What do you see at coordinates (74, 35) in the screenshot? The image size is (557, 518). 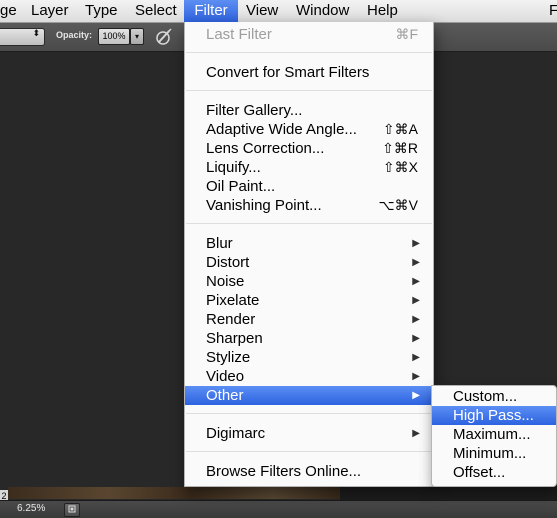 I see `opacity-label: Opacity:` at bounding box center [74, 35].